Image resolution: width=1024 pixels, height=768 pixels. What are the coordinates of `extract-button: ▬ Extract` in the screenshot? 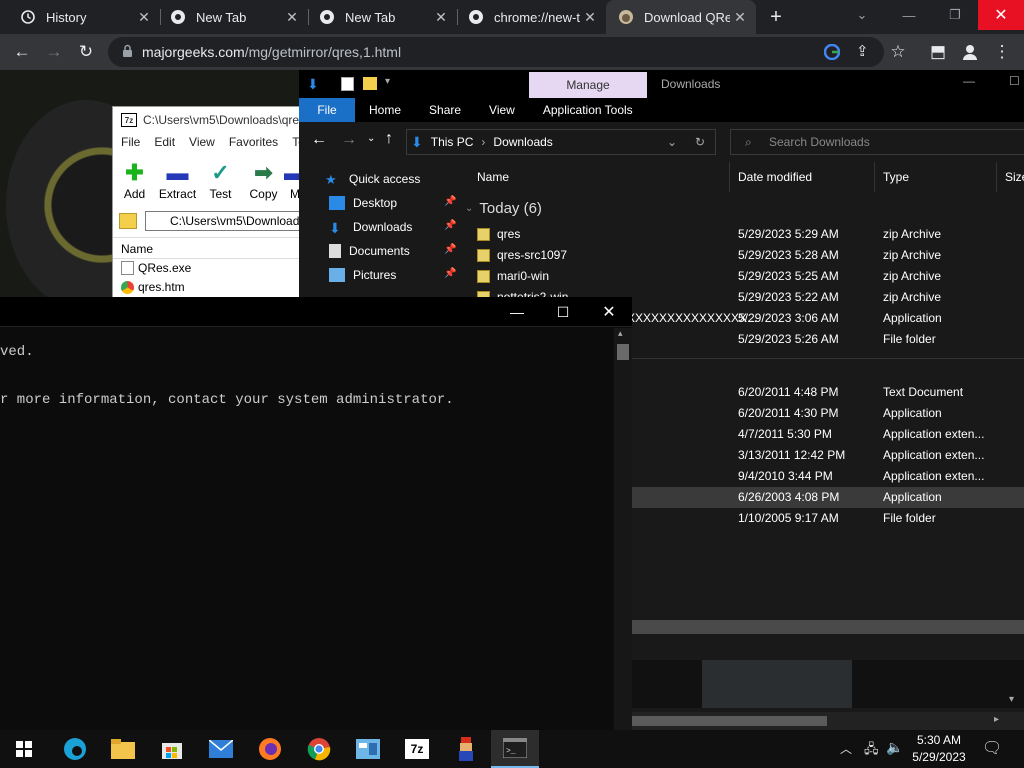 It's located at (177, 184).